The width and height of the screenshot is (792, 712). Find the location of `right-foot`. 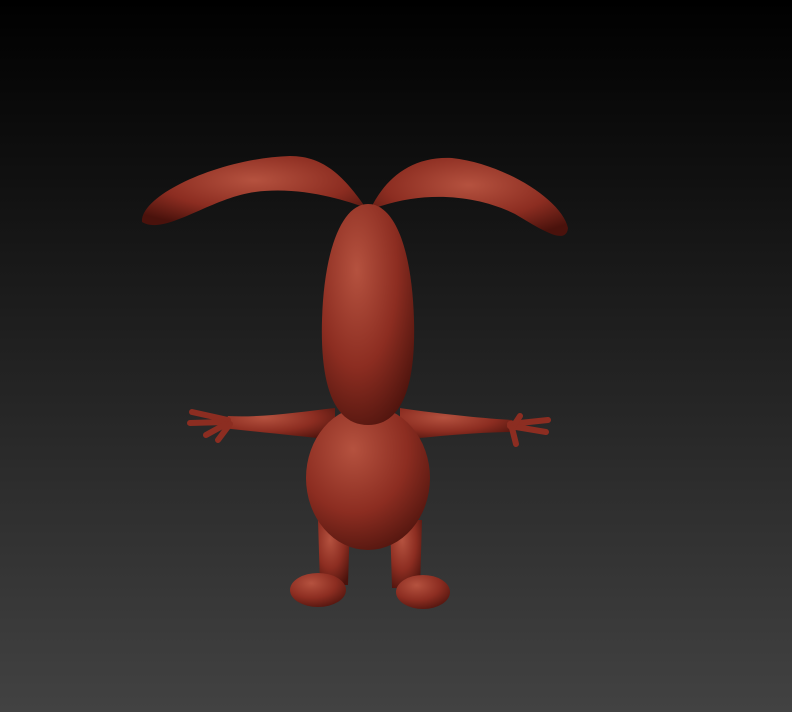

right-foot is located at coordinates (423, 592).